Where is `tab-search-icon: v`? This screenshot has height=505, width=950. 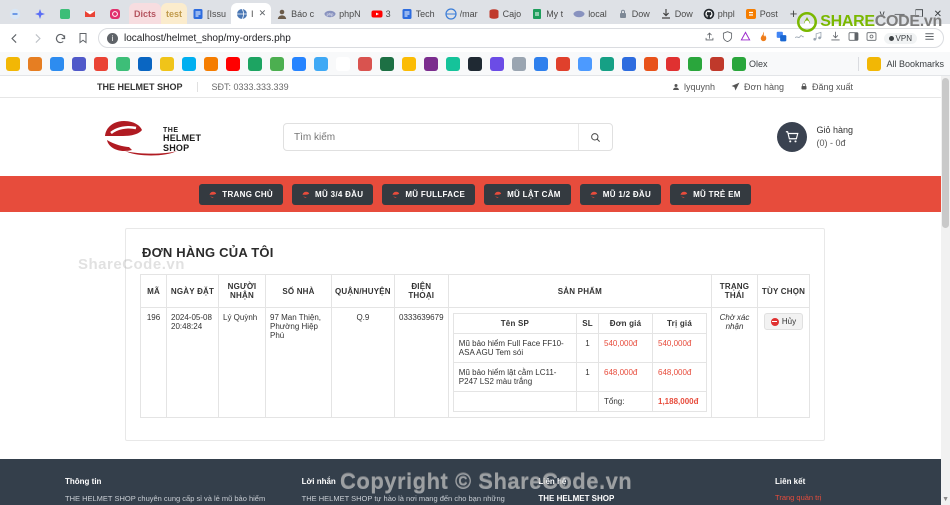
tab-search-icon: v is located at coordinates (882, 14).